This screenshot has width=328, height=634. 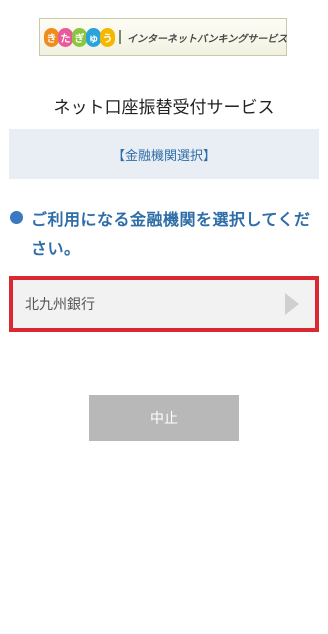 What do you see at coordinates (171, 234) in the screenshot?
I see `instruction-text: ご利用になる金融機関を選択してください。` at bounding box center [171, 234].